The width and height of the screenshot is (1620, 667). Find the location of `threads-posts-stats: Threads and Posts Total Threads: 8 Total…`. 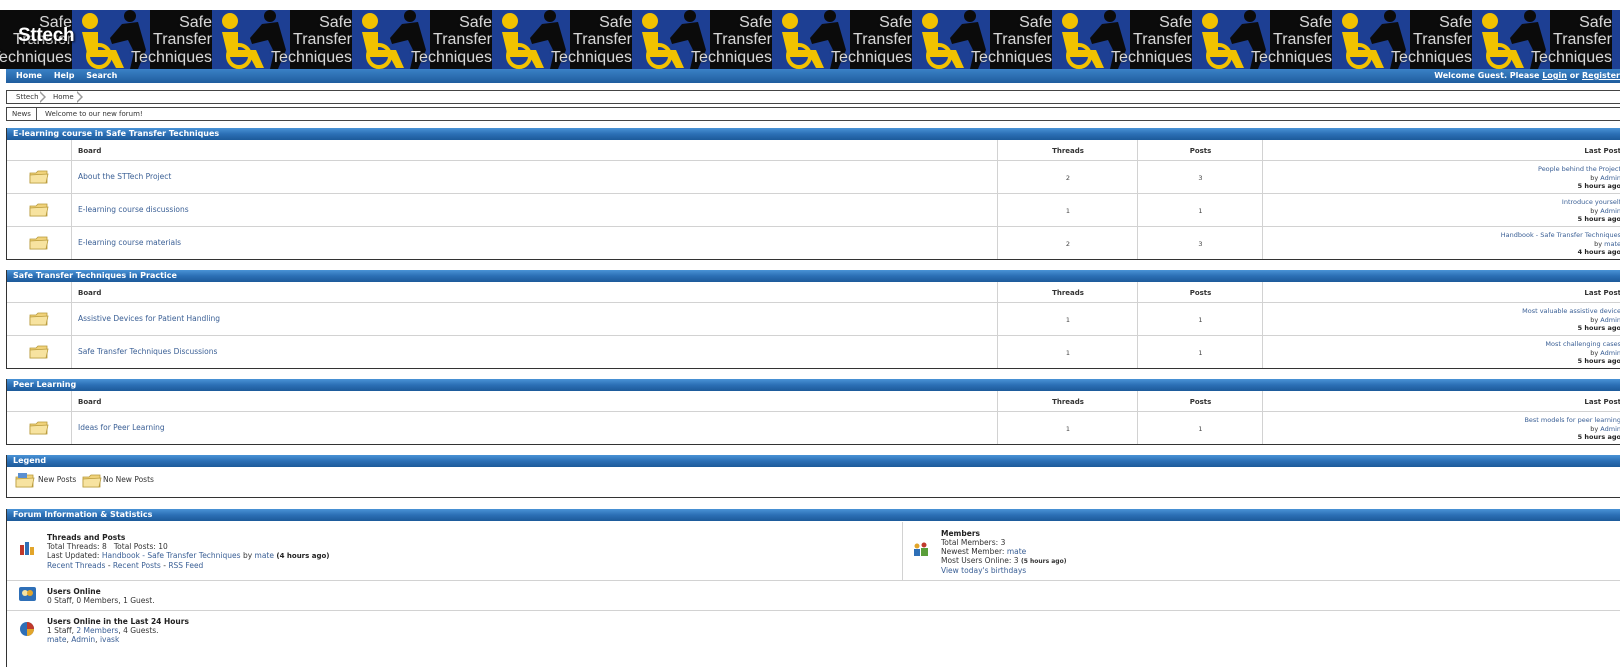

threads-posts-stats: Threads and Posts Total Threads: 8 Total… is located at coordinates (467, 551).